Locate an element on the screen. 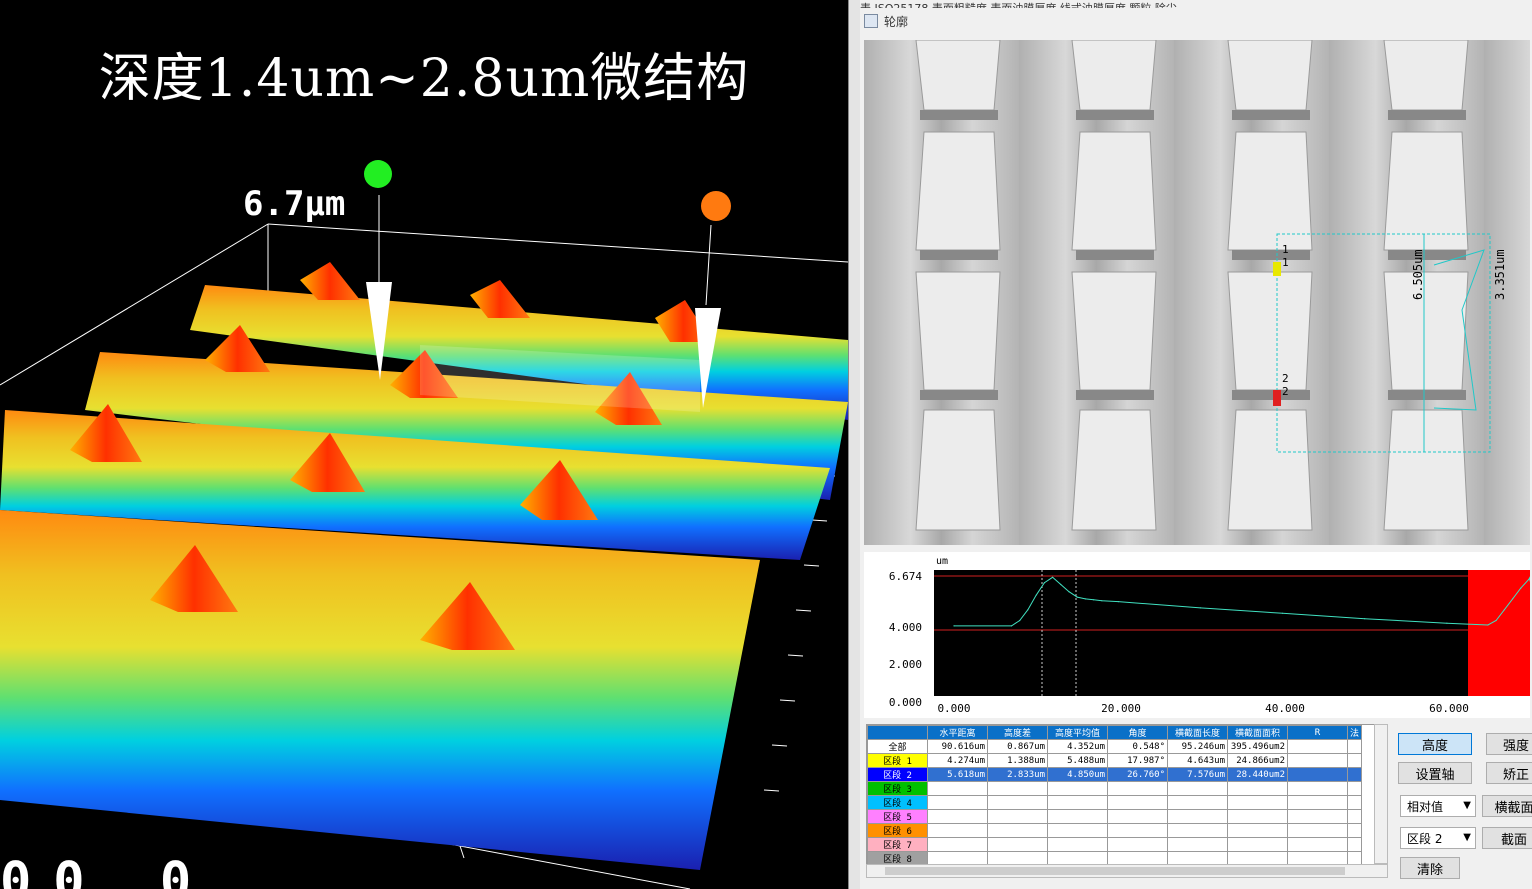  hscroll-thumb is located at coordinates (1115, 871).